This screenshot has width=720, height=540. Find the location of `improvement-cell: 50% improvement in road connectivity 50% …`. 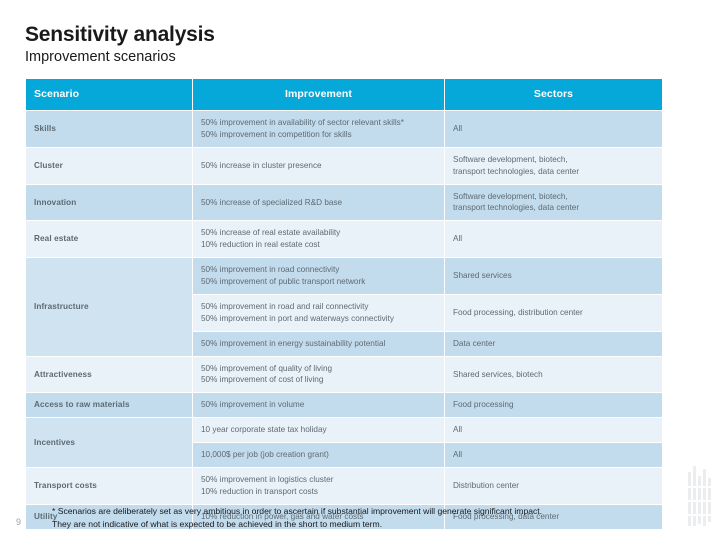

improvement-cell: 50% improvement in road connectivity 50% … is located at coordinates (318, 276).